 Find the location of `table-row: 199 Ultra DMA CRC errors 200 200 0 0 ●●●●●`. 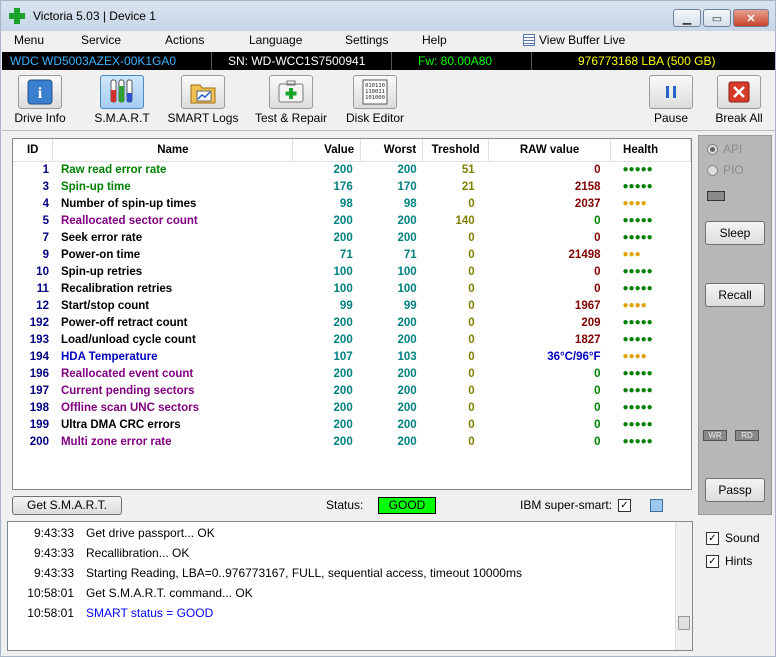

table-row: 199 Ultra DMA CRC errors 200 200 0 0 ●●●●● is located at coordinates (352, 424).